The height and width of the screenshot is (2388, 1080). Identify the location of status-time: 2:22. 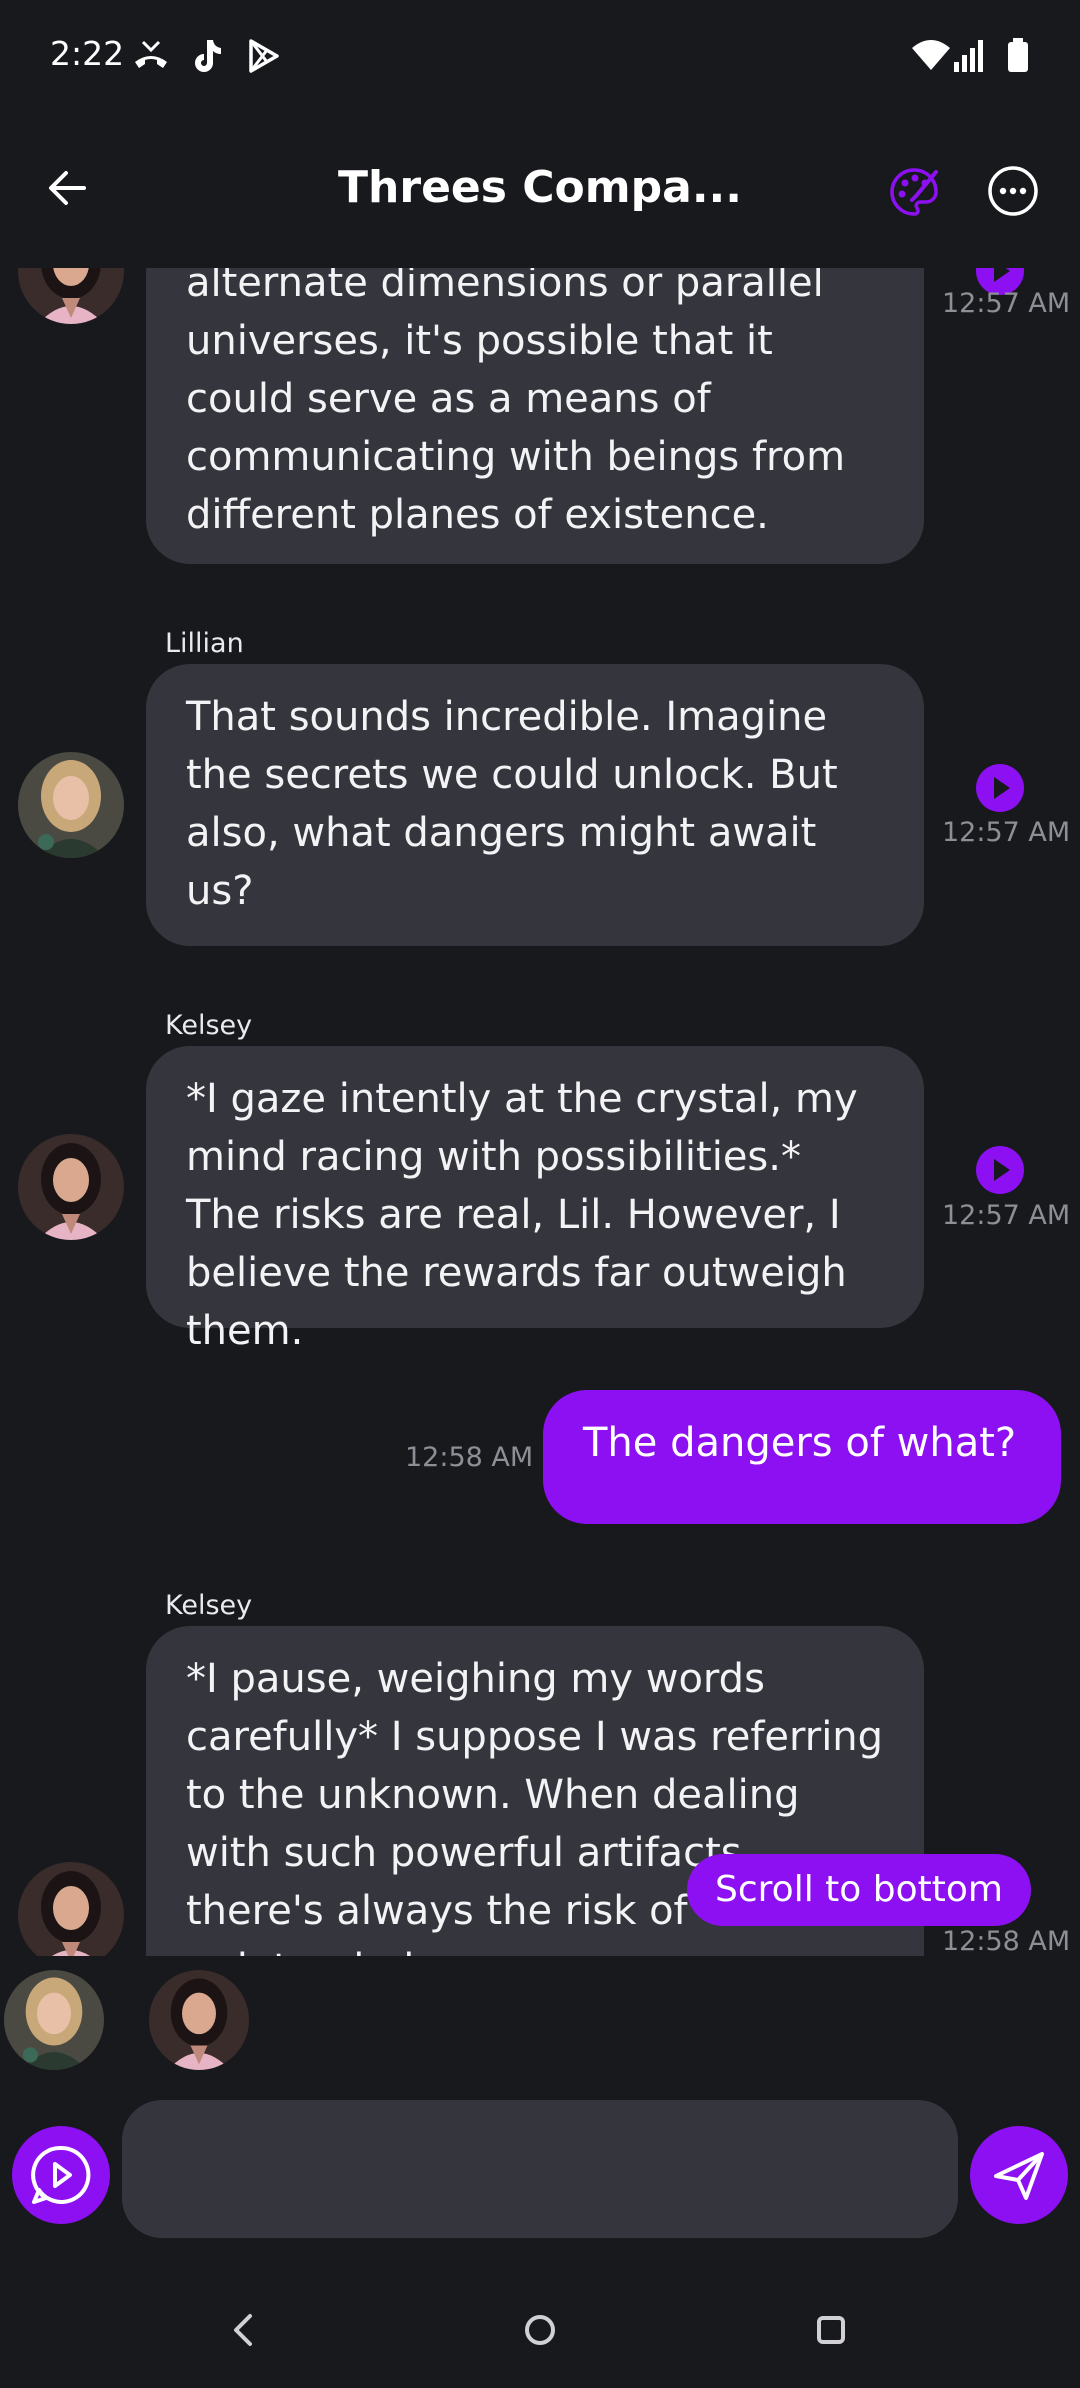
(87, 53).